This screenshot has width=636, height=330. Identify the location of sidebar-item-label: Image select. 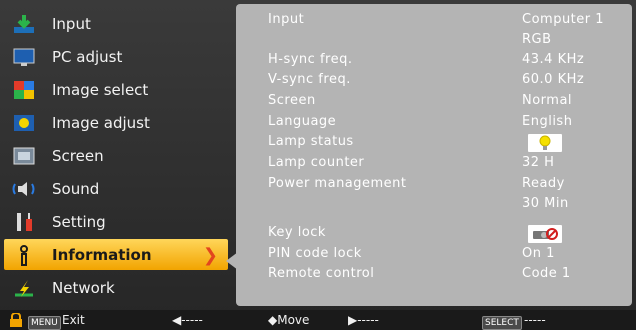
(100, 89).